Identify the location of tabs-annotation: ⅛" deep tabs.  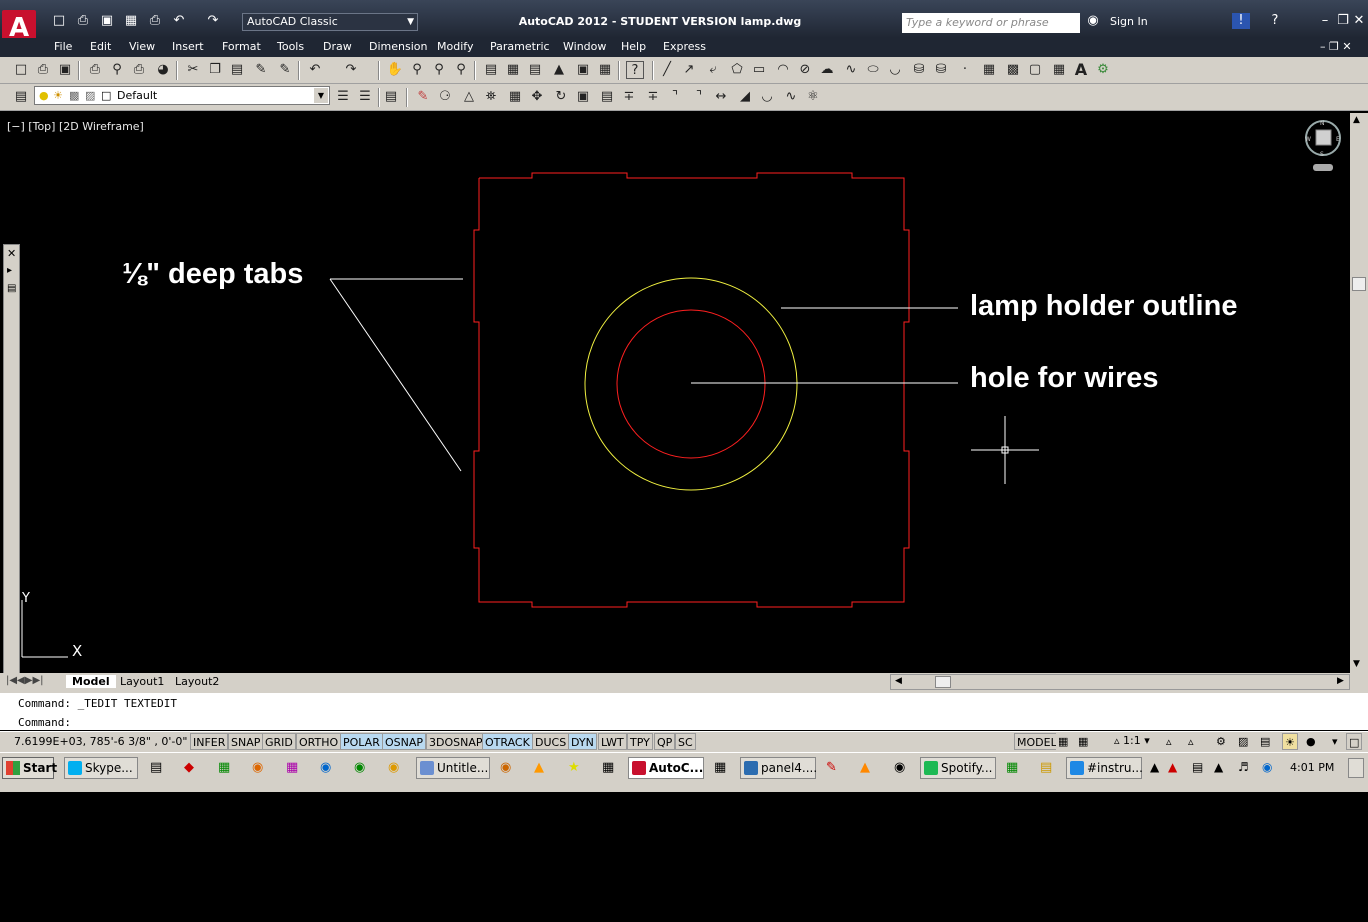
(212, 274).